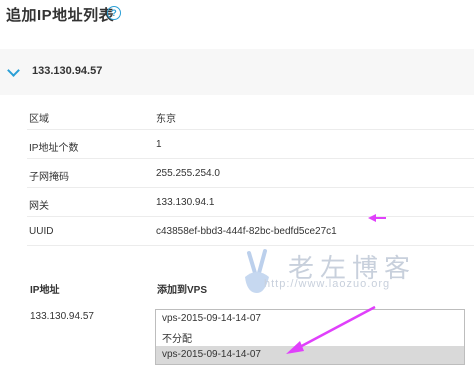 Image resolution: width=474 pixels, height=372 pixels. I want to click on detail-row-ip-count: IP地址个数 1, so click(250, 145).